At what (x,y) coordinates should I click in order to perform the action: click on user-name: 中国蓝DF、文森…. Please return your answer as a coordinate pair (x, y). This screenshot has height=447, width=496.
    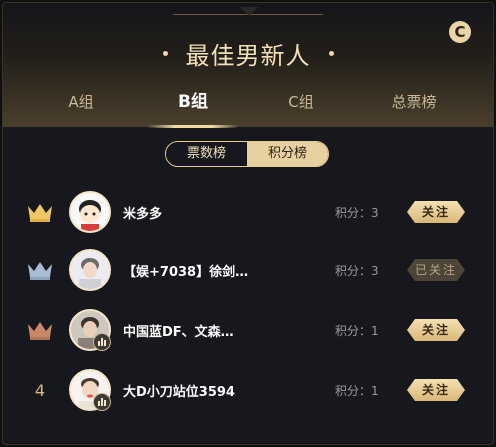
    Looking at the image, I should click on (218, 330).